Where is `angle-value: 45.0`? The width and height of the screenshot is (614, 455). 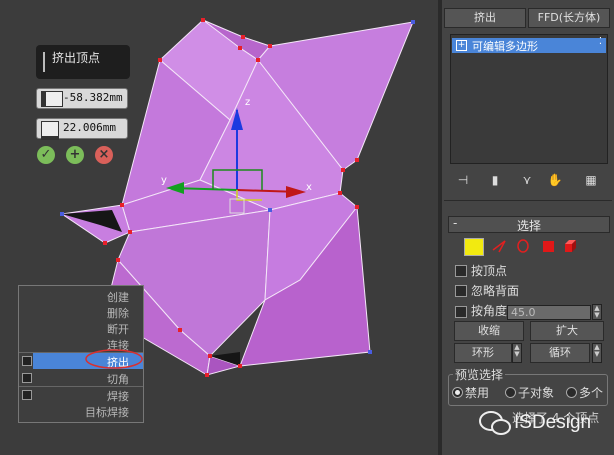 angle-value: 45.0 is located at coordinates (523, 312).